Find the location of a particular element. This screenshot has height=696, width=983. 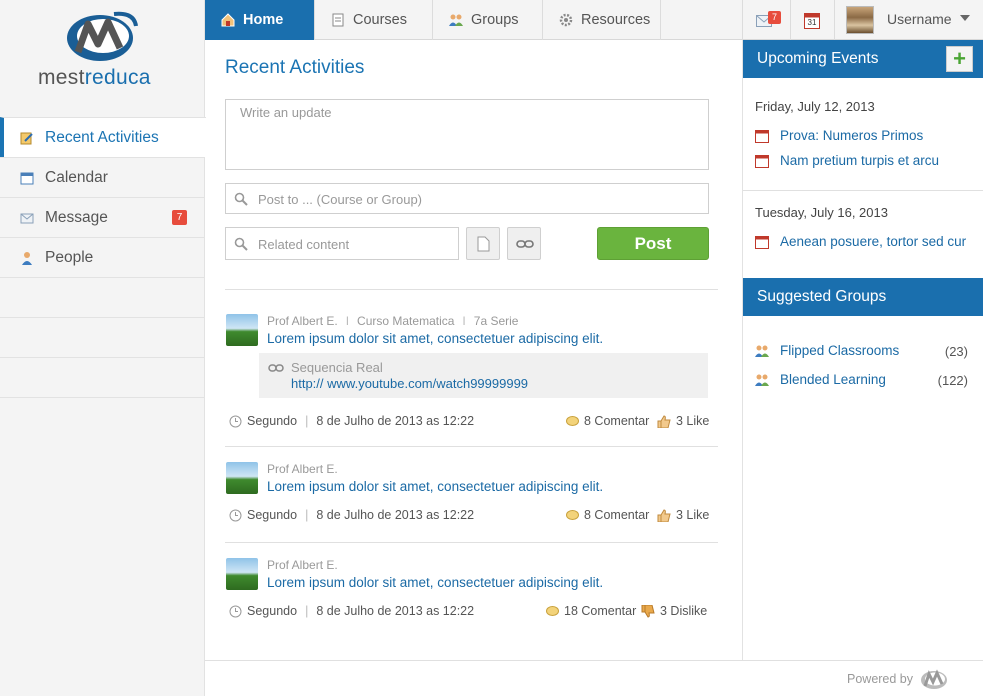

footer: Powered by is located at coordinates (594, 678).